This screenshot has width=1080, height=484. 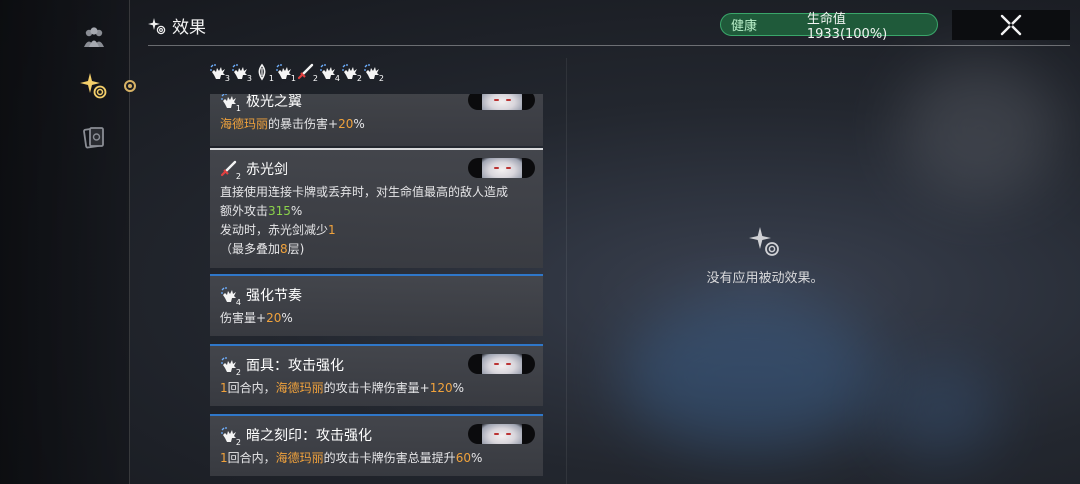 I want to click on page-header: 效果, so click(x=177, y=25).